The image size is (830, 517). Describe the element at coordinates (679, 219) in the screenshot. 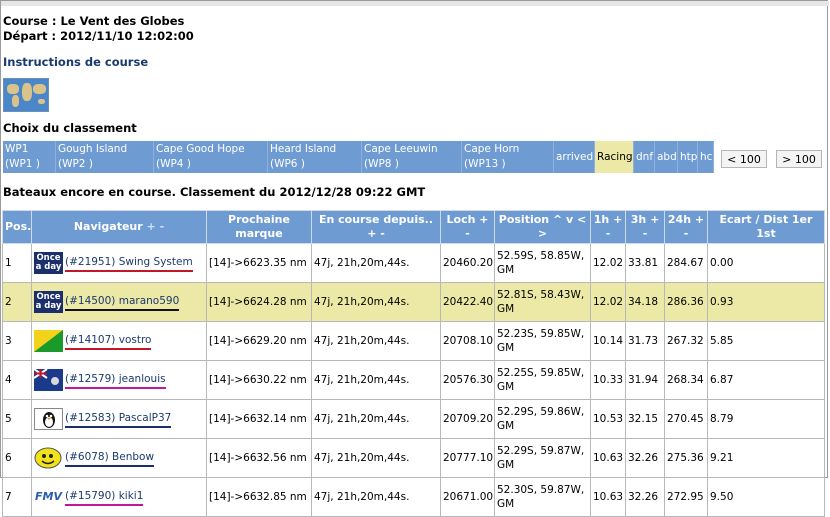

I see `header-label: 24h` at that location.